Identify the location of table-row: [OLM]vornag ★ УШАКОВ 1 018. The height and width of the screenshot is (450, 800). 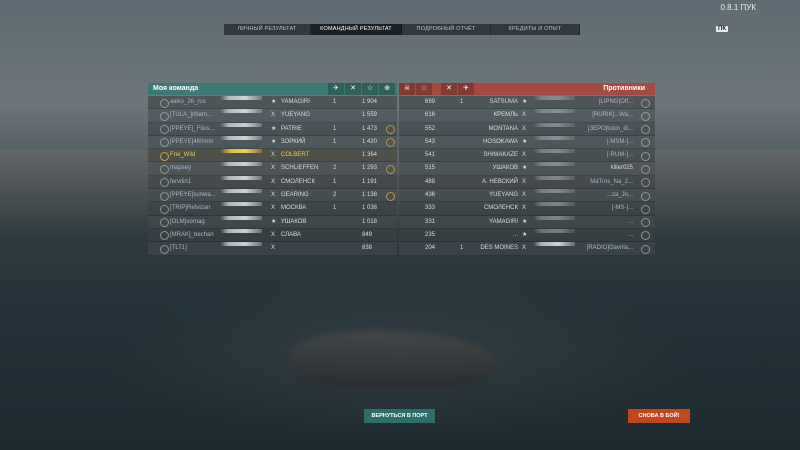
(272, 222).